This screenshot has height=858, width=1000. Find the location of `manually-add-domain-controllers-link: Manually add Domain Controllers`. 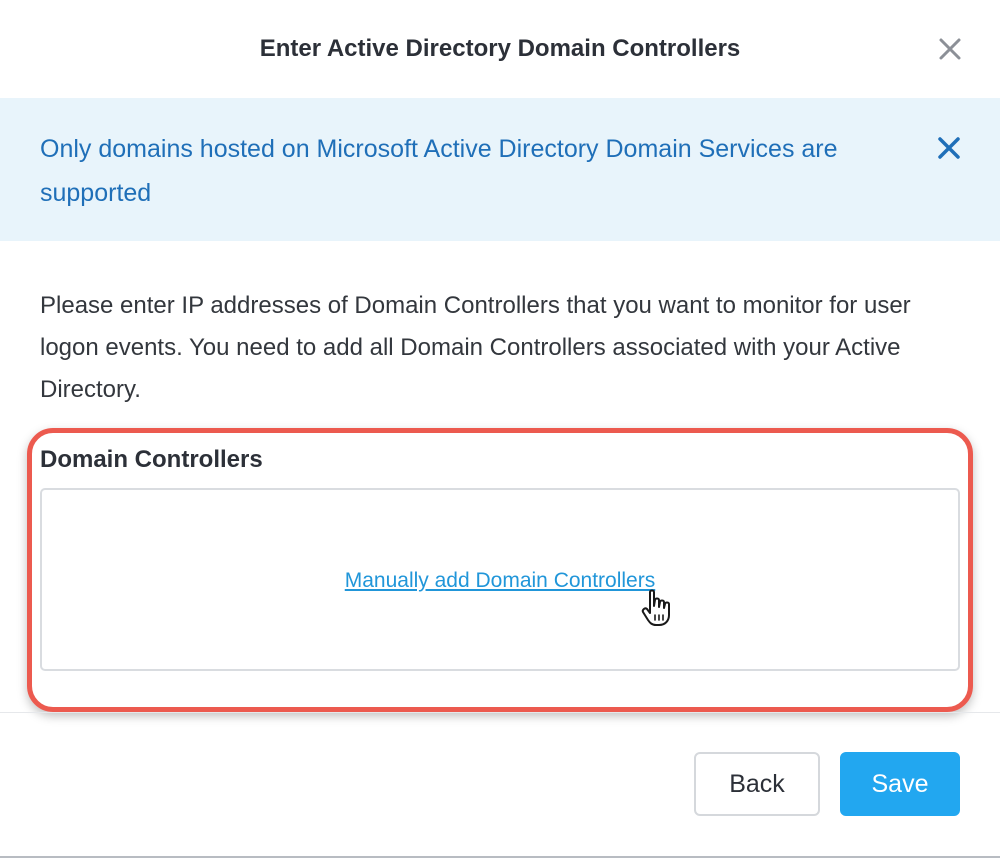

manually-add-domain-controllers-link: Manually add Domain Controllers is located at coordinates (500, 581).